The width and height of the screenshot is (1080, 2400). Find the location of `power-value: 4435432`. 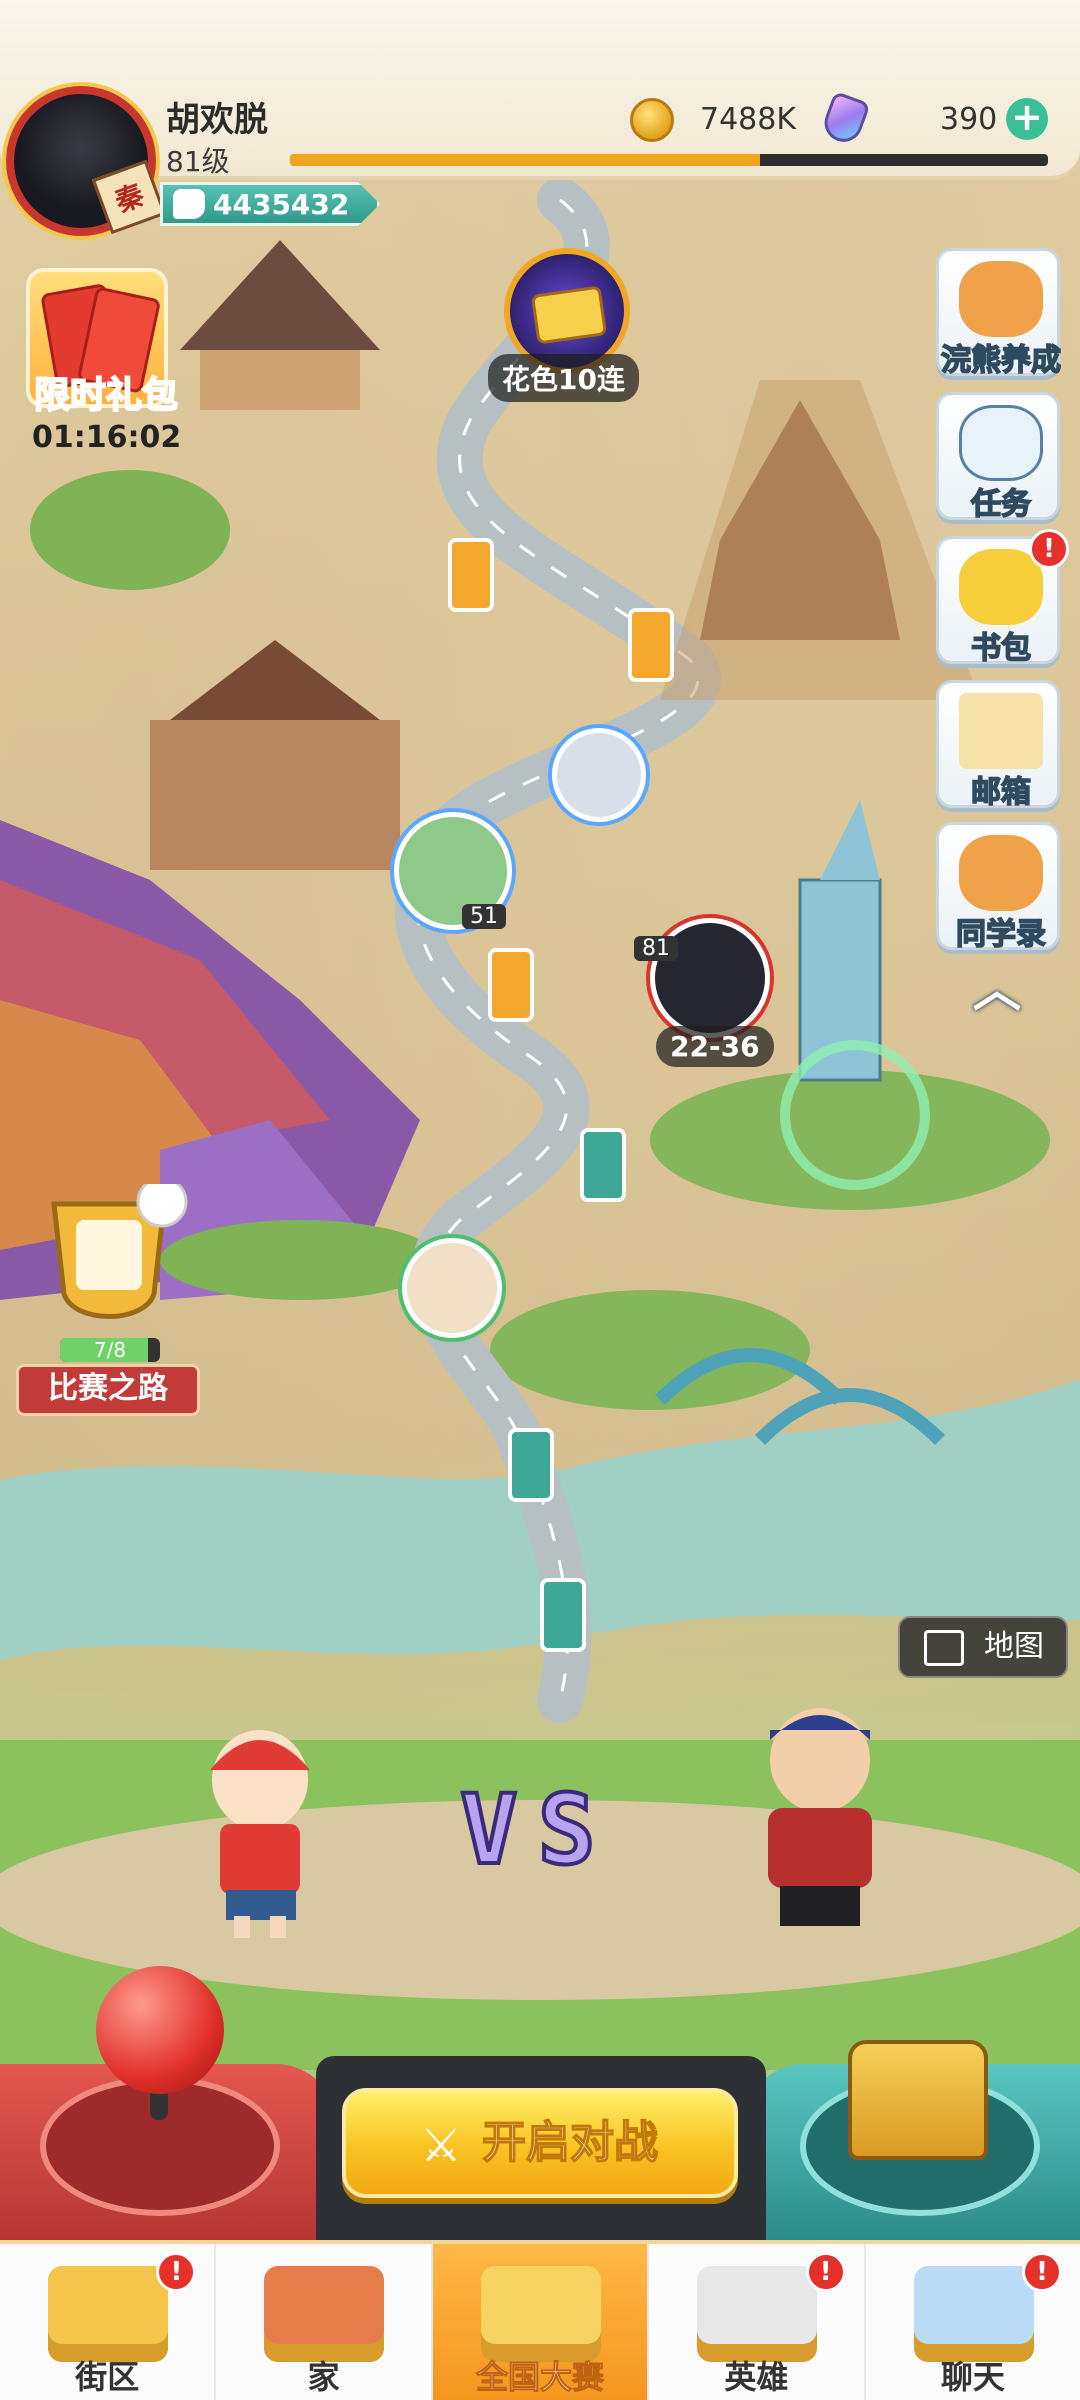

power-value: 4435432 is located at coordinates (281, 204).